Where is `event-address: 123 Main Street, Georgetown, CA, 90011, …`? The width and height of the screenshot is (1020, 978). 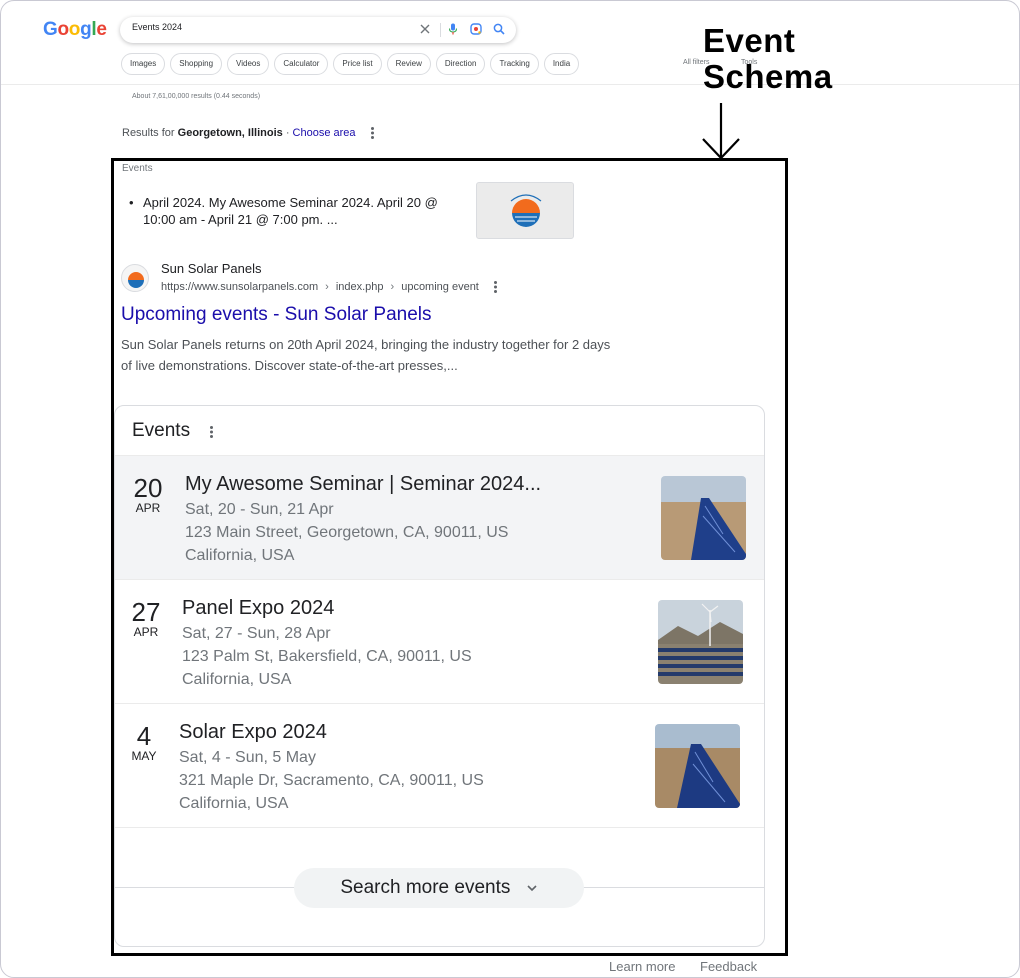 event-address: 123 Main Street, Georgetown, CA, 90011, … is located at coordinates (347, 532).